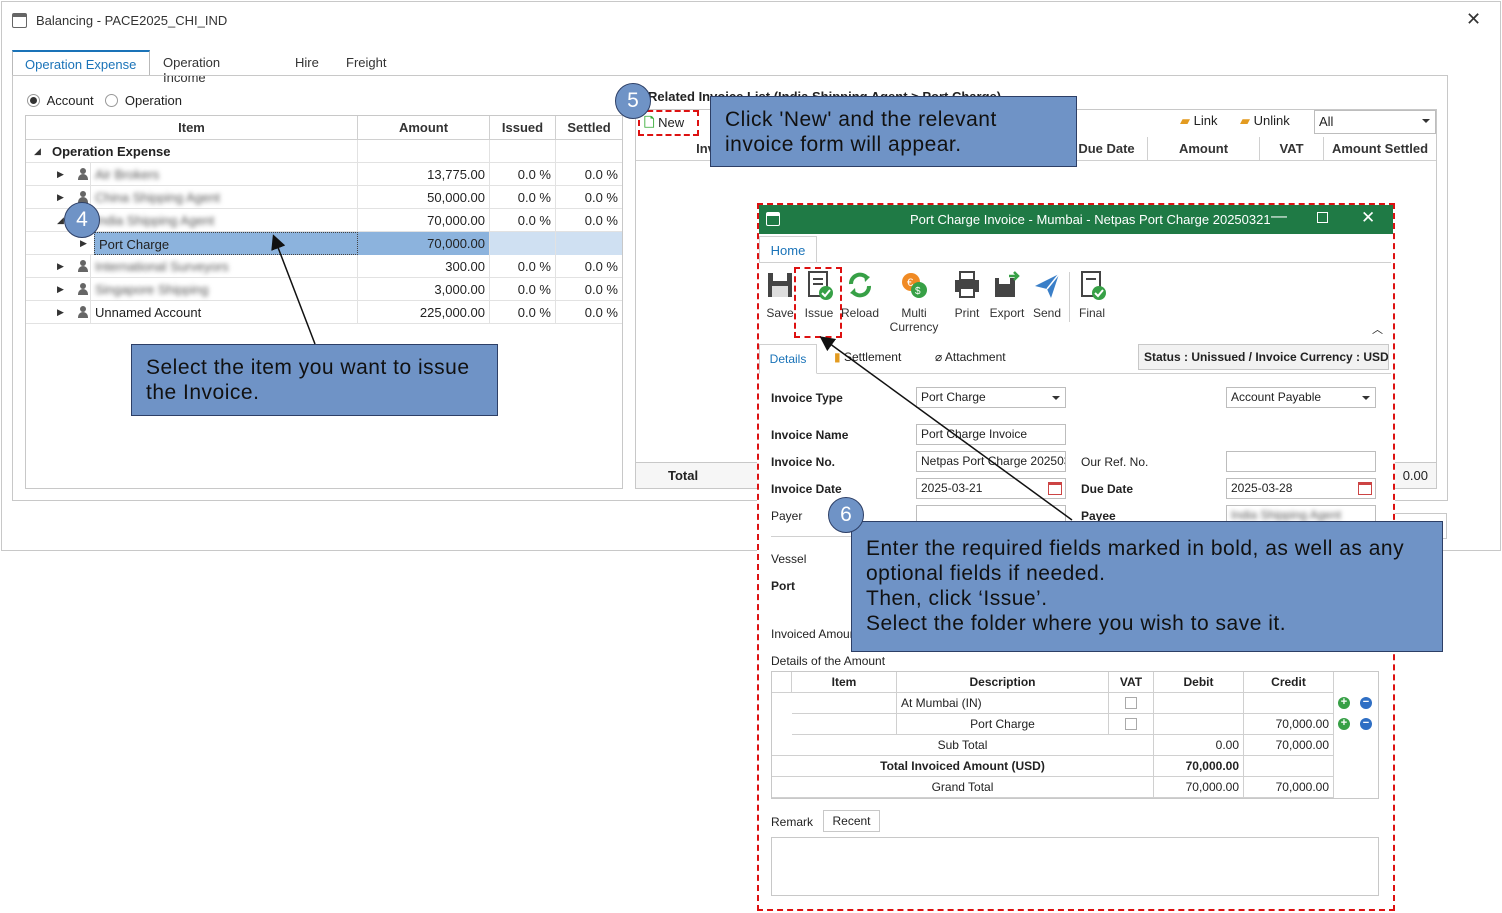  Describe the element at coordinates (946, 428) in the screenshot. I see `arrow-to-issue` at that location.